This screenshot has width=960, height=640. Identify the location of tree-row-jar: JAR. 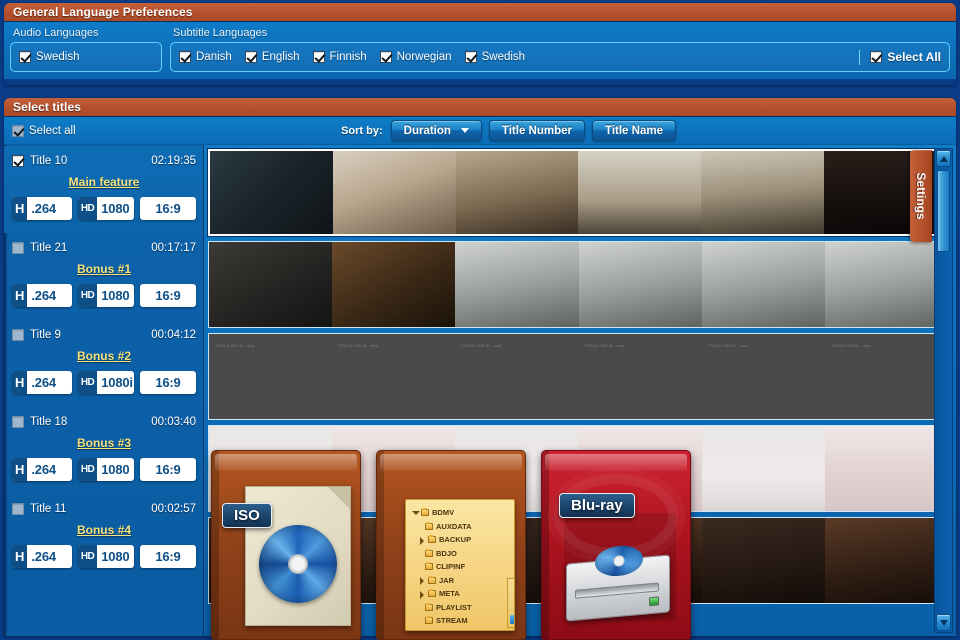
(461, 581).